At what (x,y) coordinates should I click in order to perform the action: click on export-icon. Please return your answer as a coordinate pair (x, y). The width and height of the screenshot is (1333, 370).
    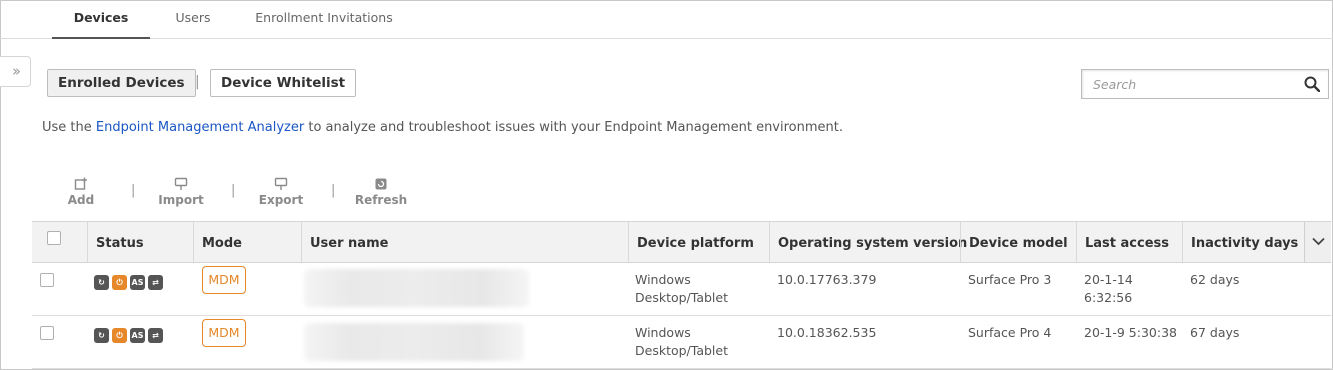
    Looking at the image, I should click on (281, 183).